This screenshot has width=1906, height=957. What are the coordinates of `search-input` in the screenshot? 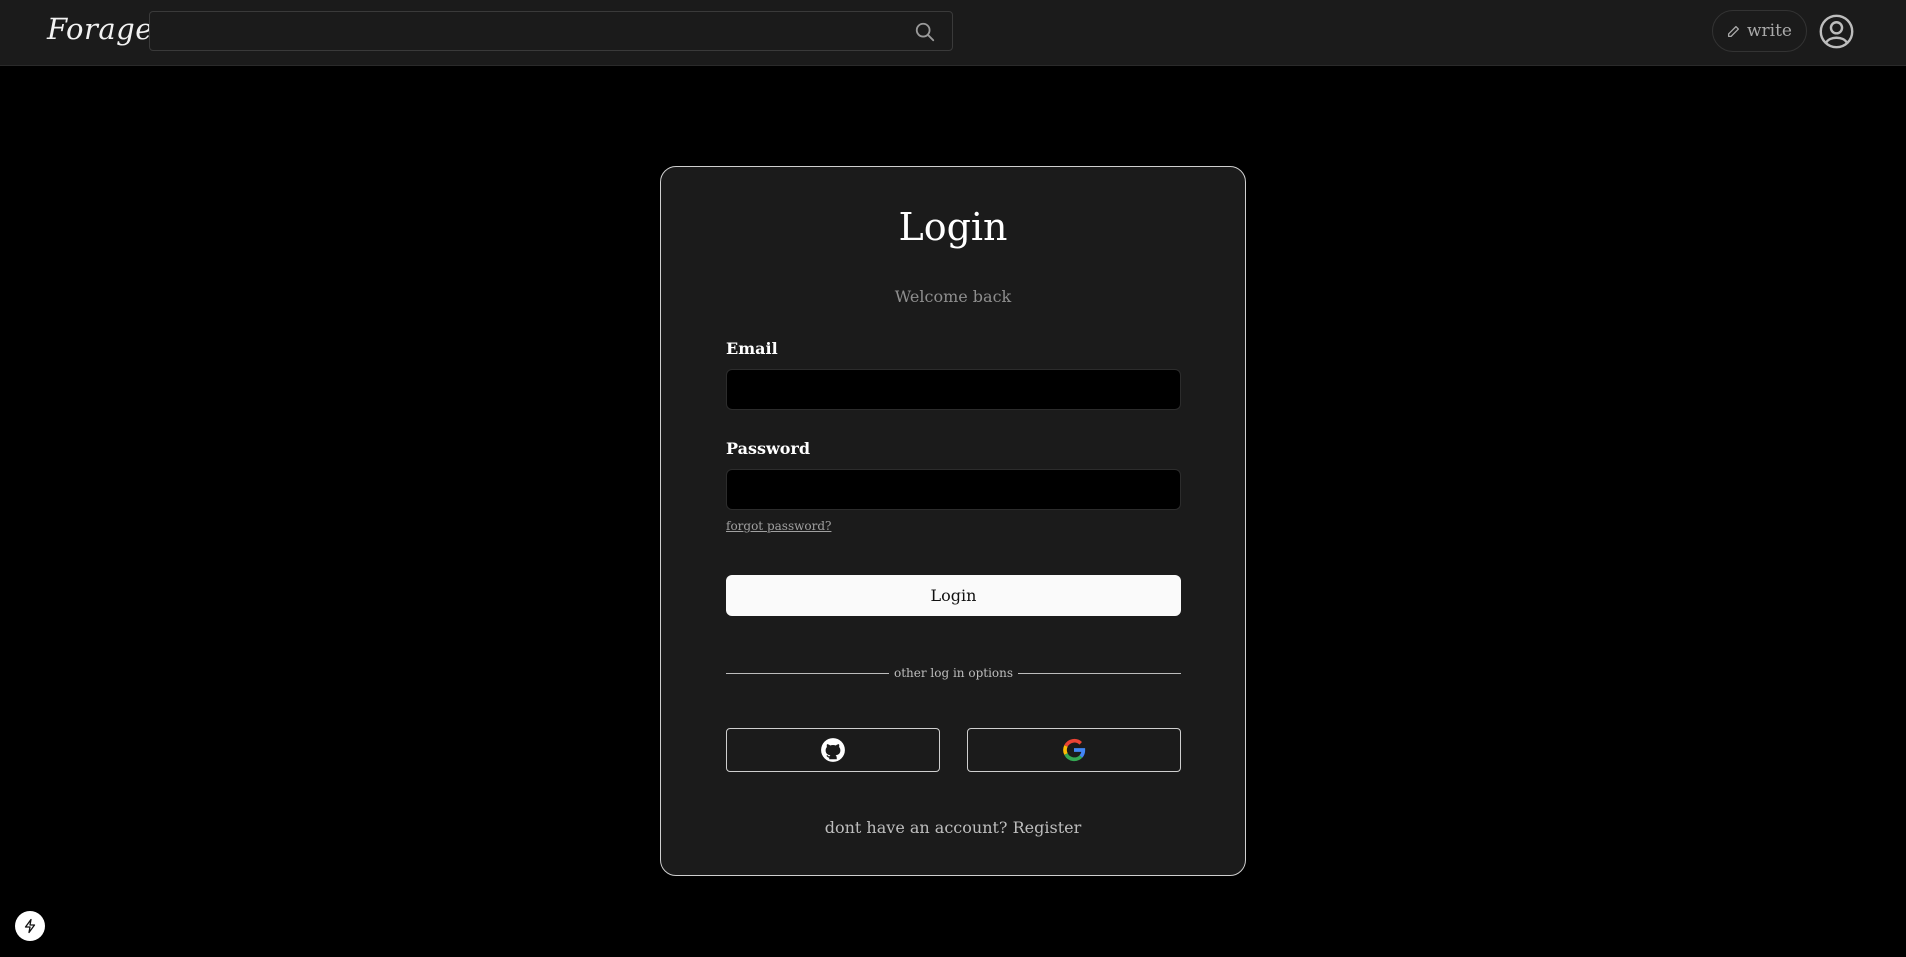 It's located at (551, 31).